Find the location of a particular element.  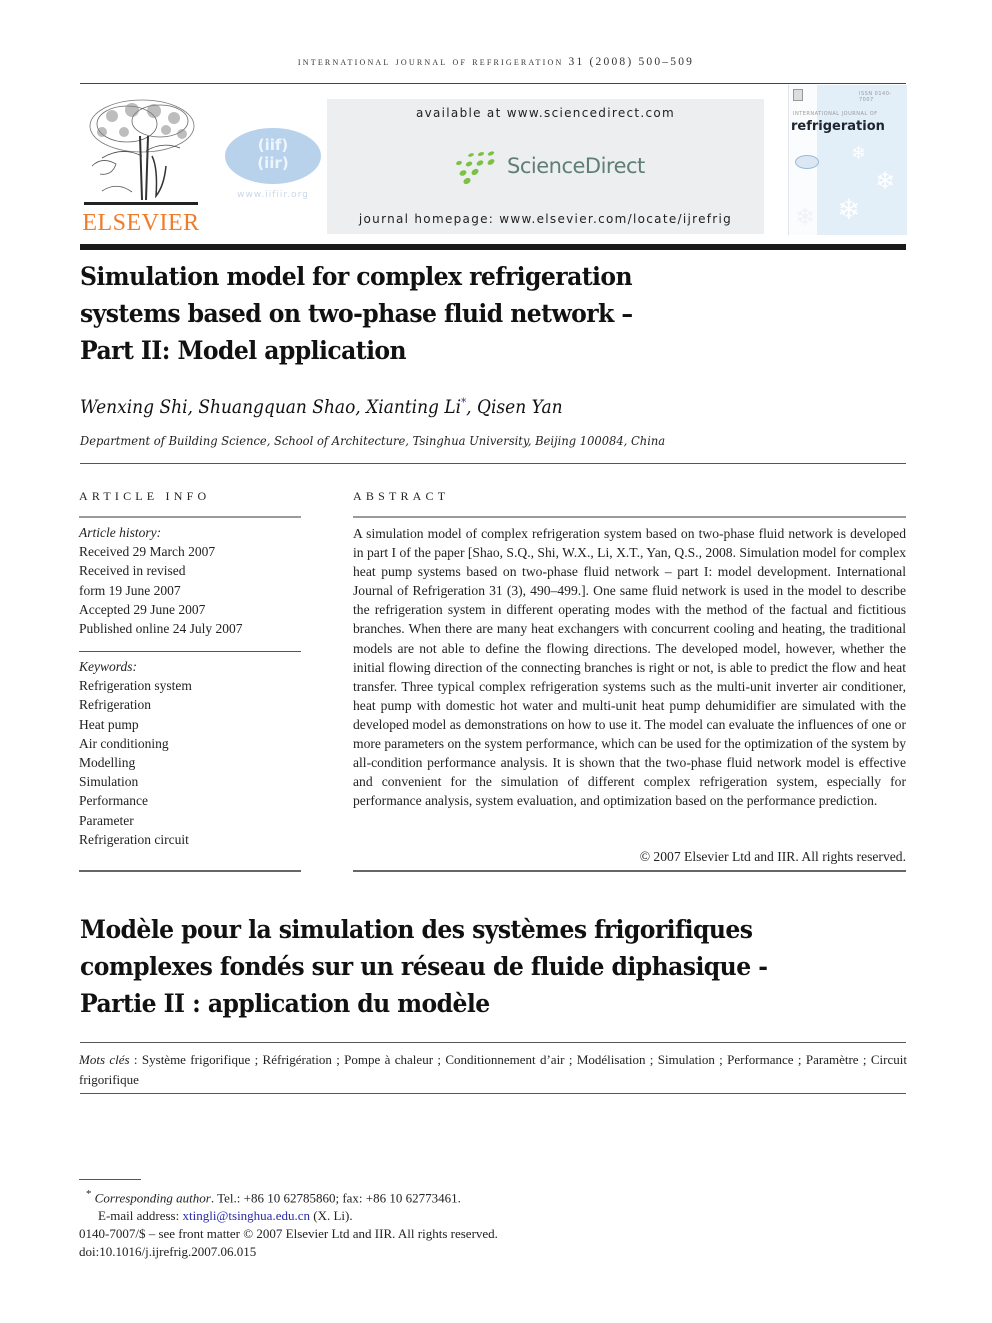

keyword-item: Heat pump is located at coordinates (135, 724).